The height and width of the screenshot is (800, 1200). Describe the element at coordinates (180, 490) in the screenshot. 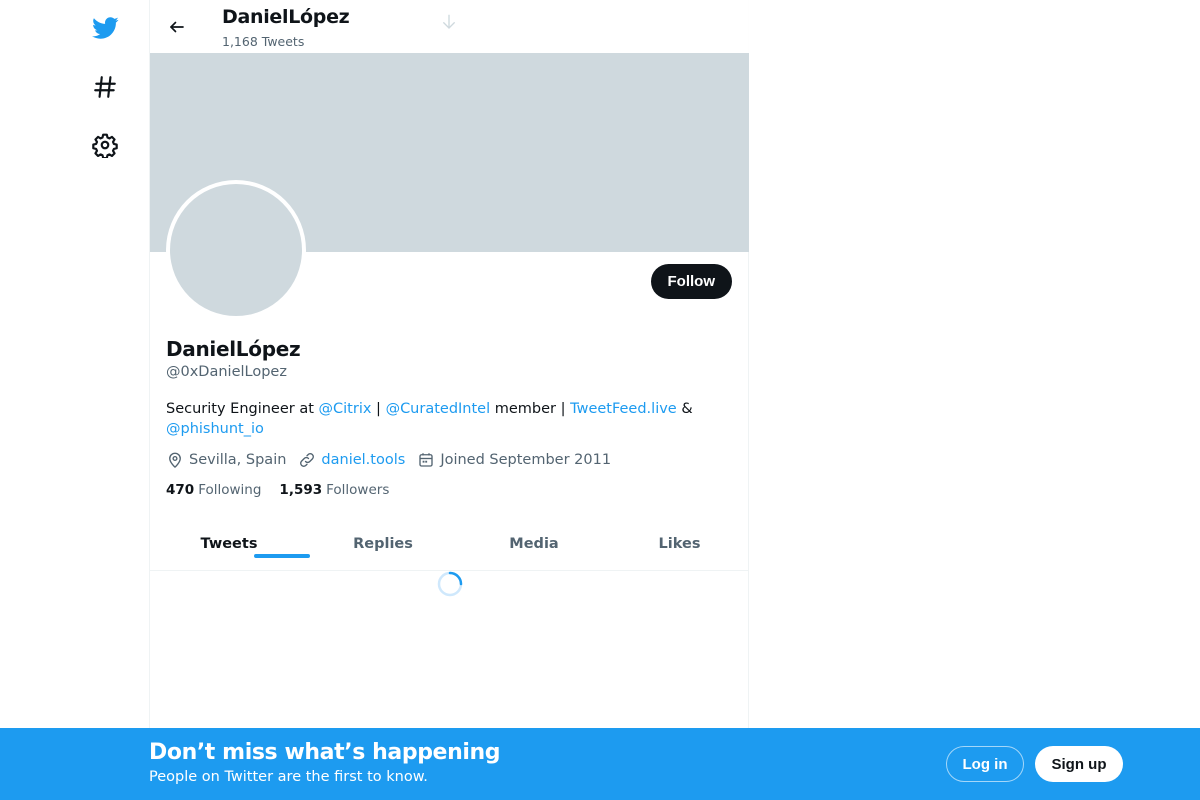

I see `following-number: 470` at that location.